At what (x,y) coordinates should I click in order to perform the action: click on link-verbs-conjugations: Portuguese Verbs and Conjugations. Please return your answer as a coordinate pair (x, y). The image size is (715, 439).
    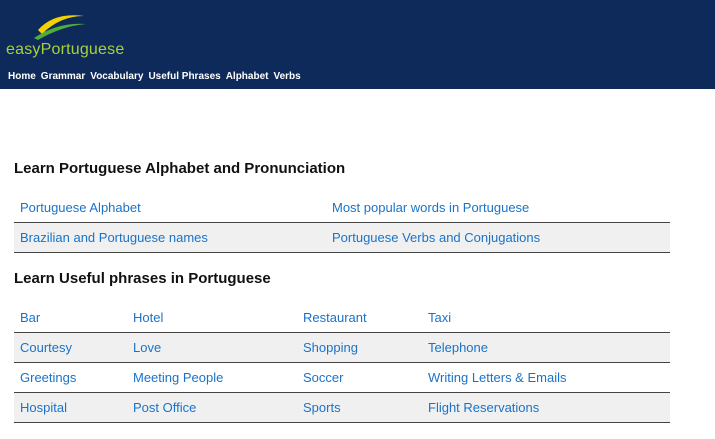
    Looking at the image, I should click on (436, 237).